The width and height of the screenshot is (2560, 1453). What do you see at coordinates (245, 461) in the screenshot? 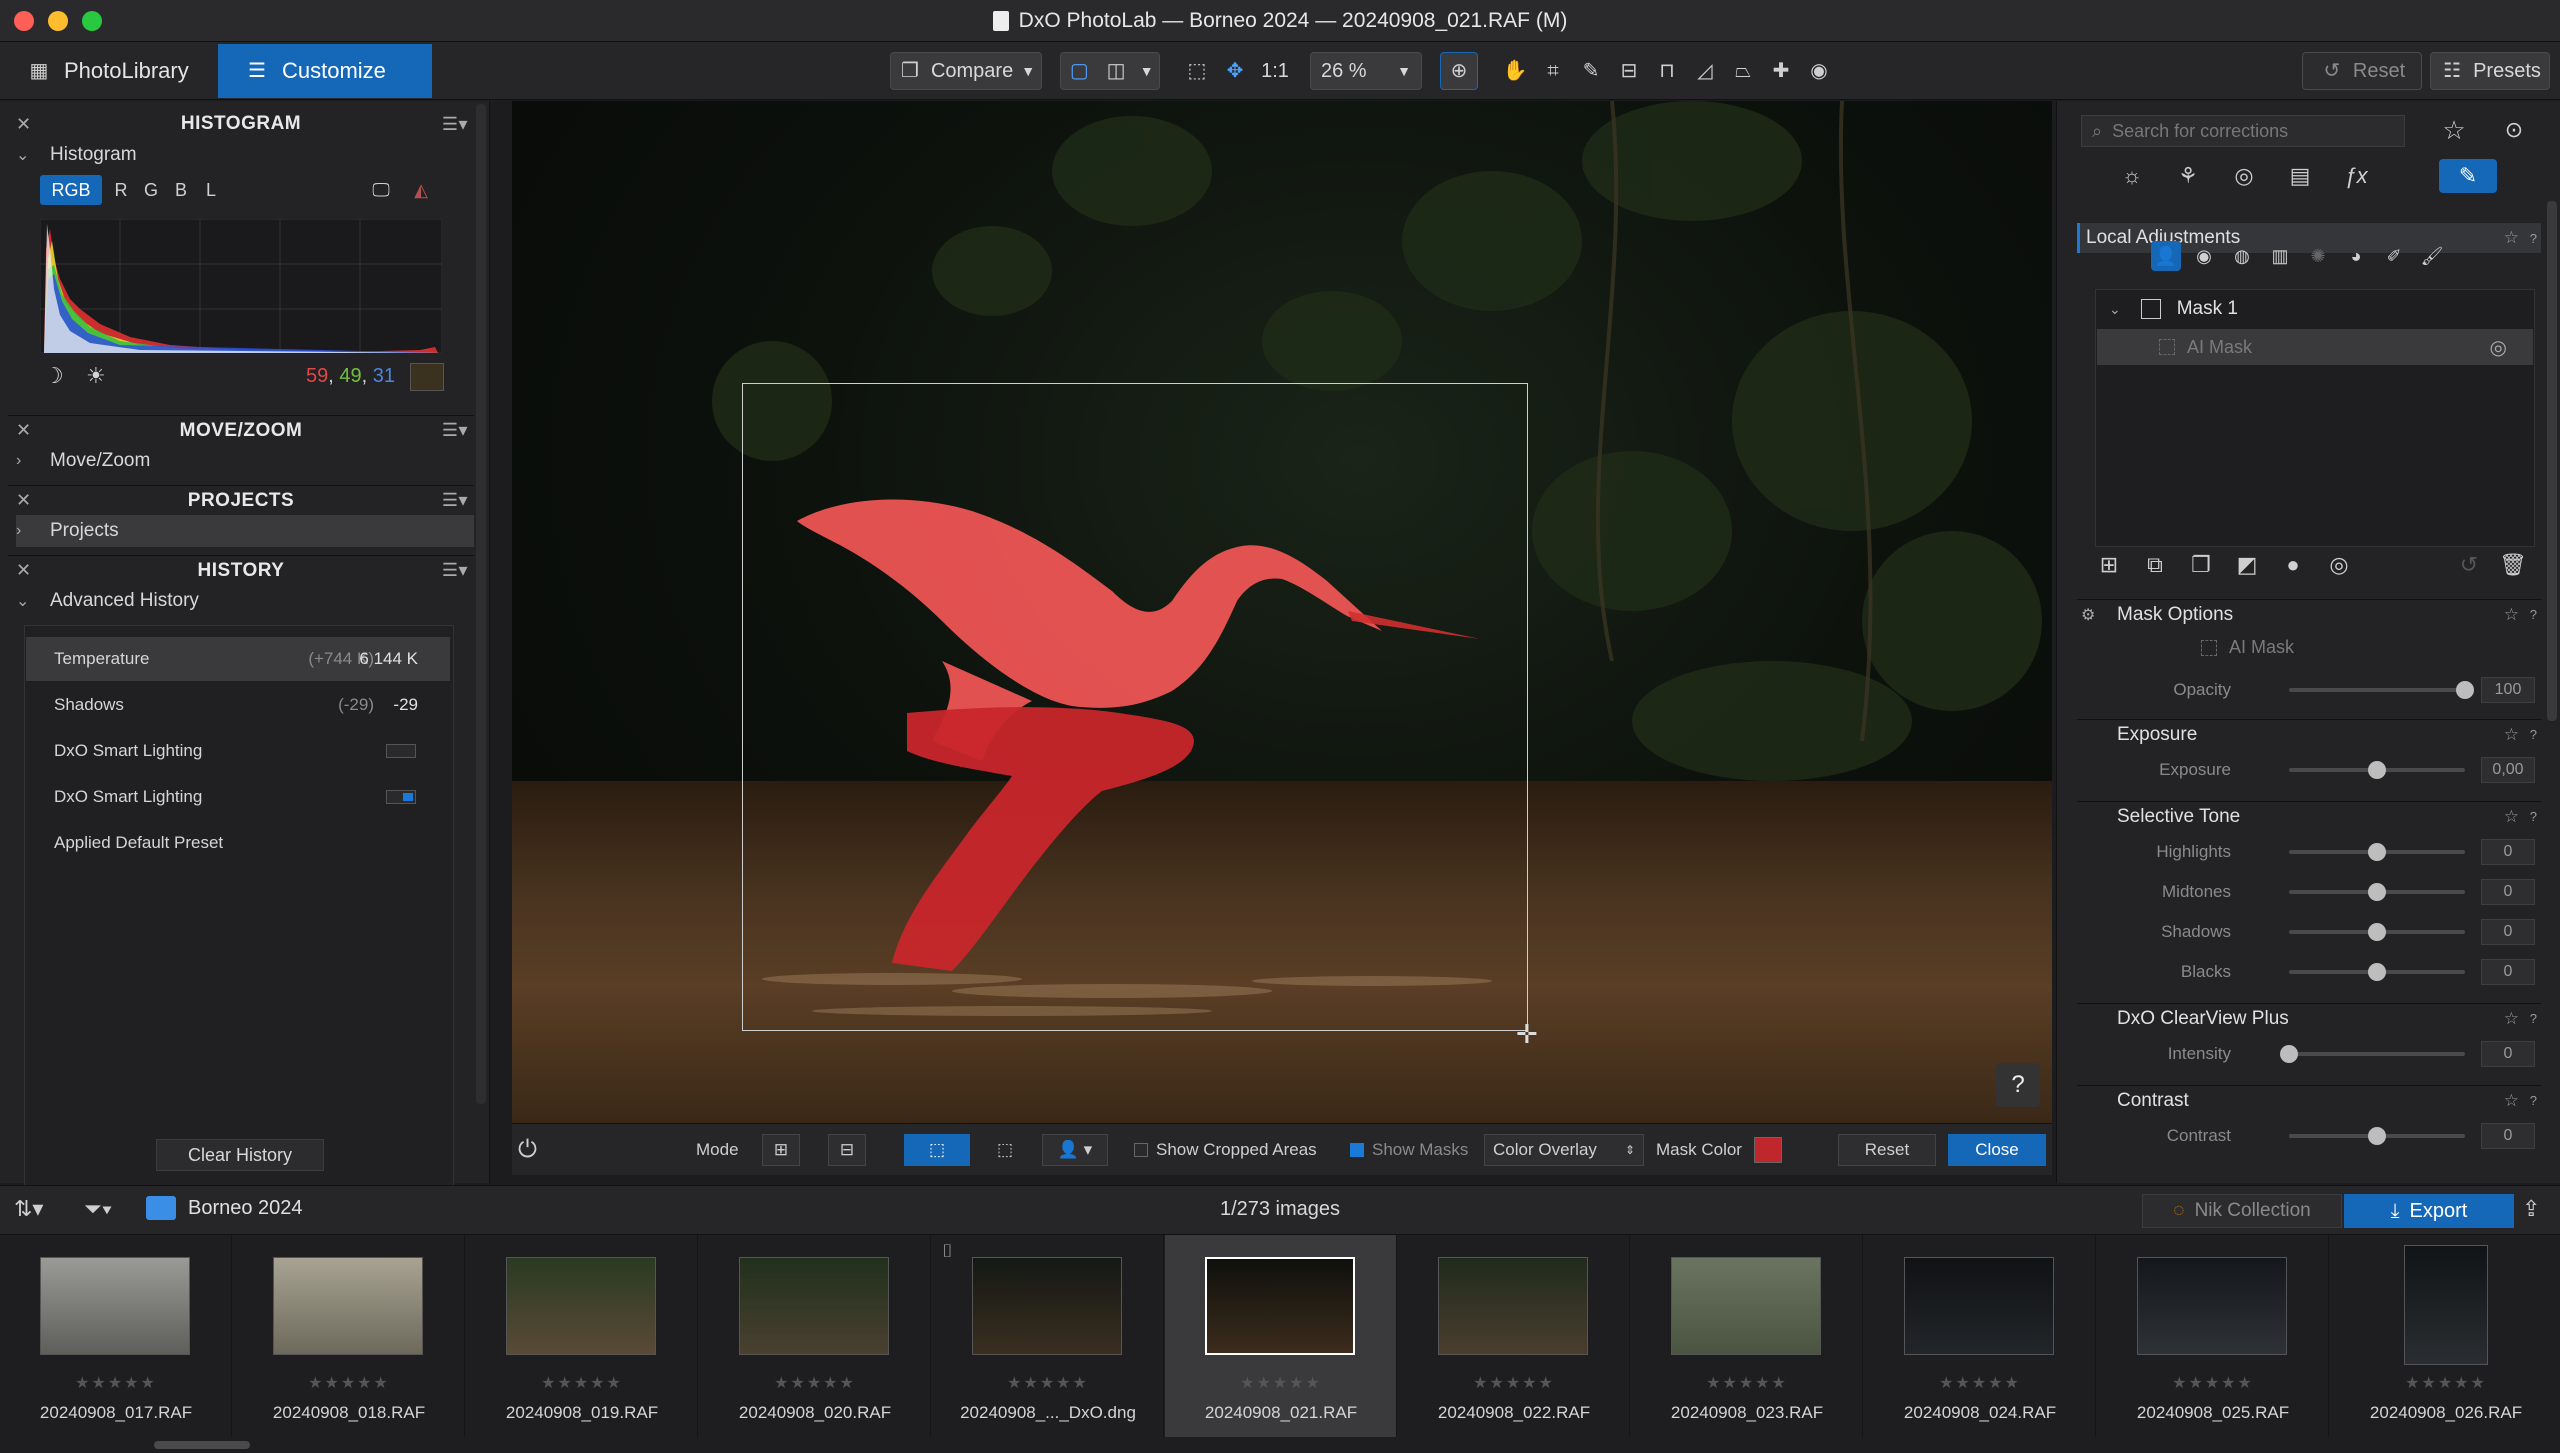
I see `movezoom-subheader: › Move/Zoom` at bounding box center [245, 461].